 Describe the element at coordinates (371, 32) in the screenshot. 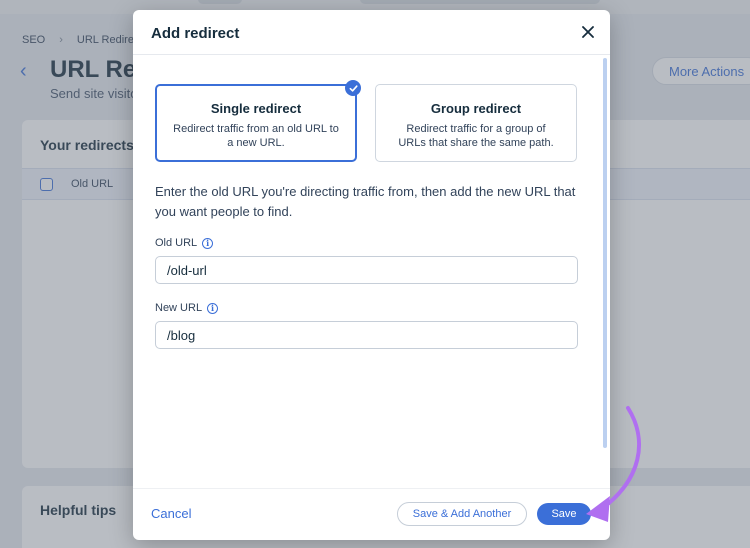

I see `modal-header: Add redirect` at that location.